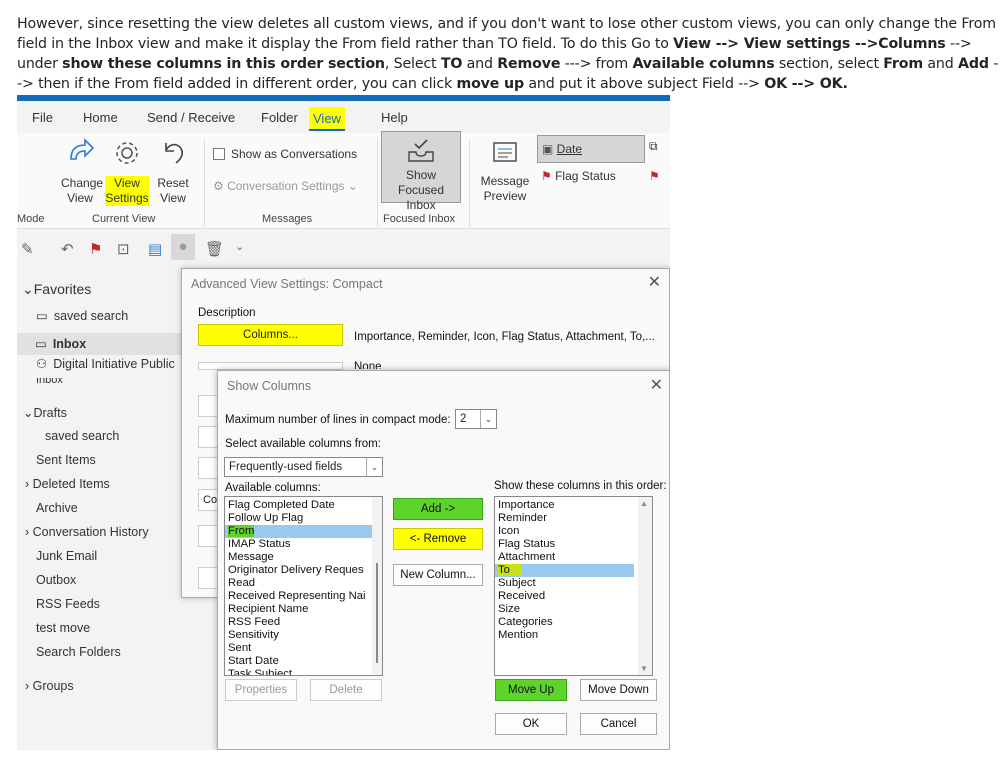 This screenshot has width=1008, height=775. What do you see at coordinates (618, 690) in the screenshot?
I see `move-down-button: Move Down` at bounding box center [618, 690].